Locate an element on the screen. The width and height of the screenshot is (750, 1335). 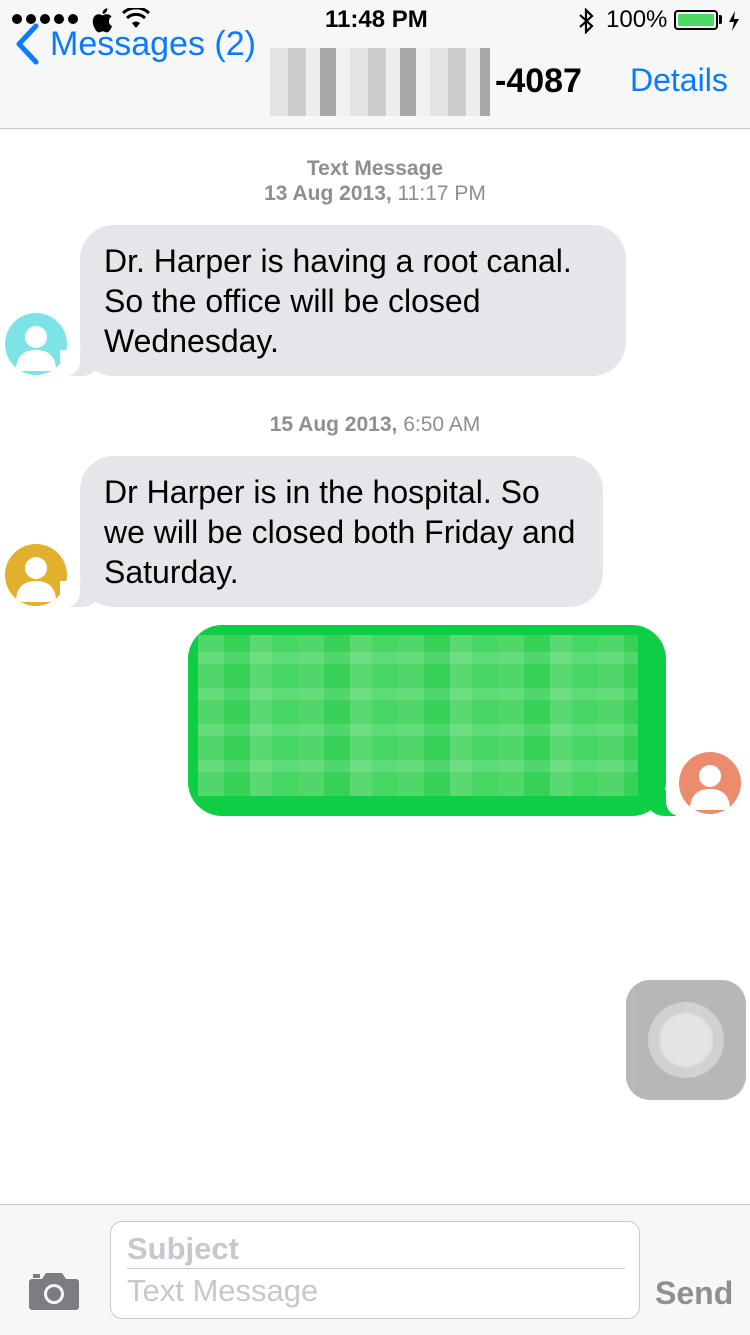
assistive-touch-center is located at coordinates (686, 1040).